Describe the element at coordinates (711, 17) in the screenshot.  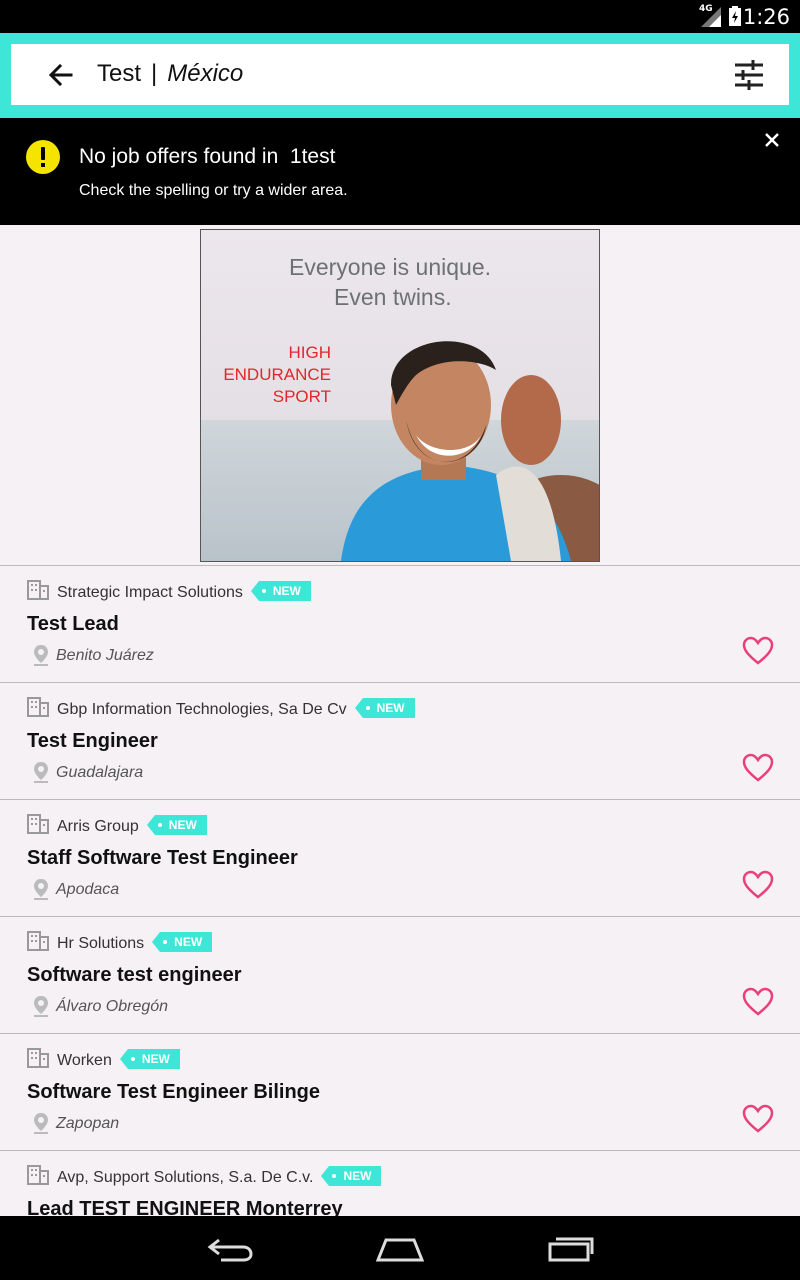
I see `signal-icon` at that location.